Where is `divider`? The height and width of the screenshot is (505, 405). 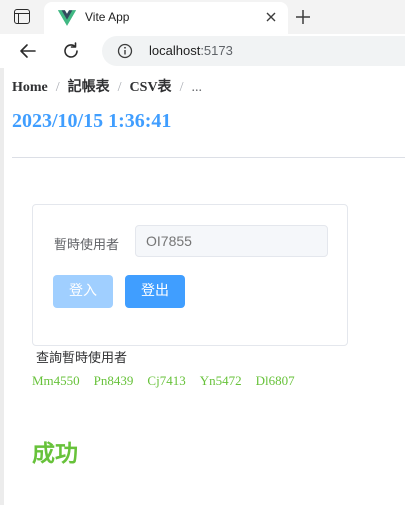 divider is located at coordinates (208, 157).